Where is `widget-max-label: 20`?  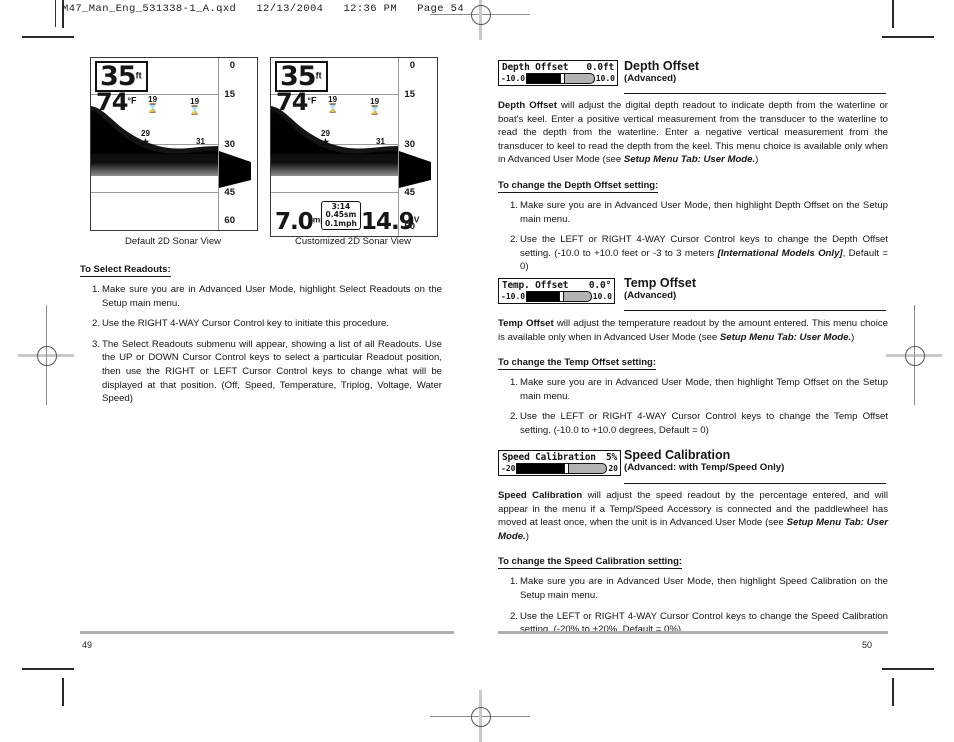
widget-max-label: 20 is located at coordinates (613, 468).